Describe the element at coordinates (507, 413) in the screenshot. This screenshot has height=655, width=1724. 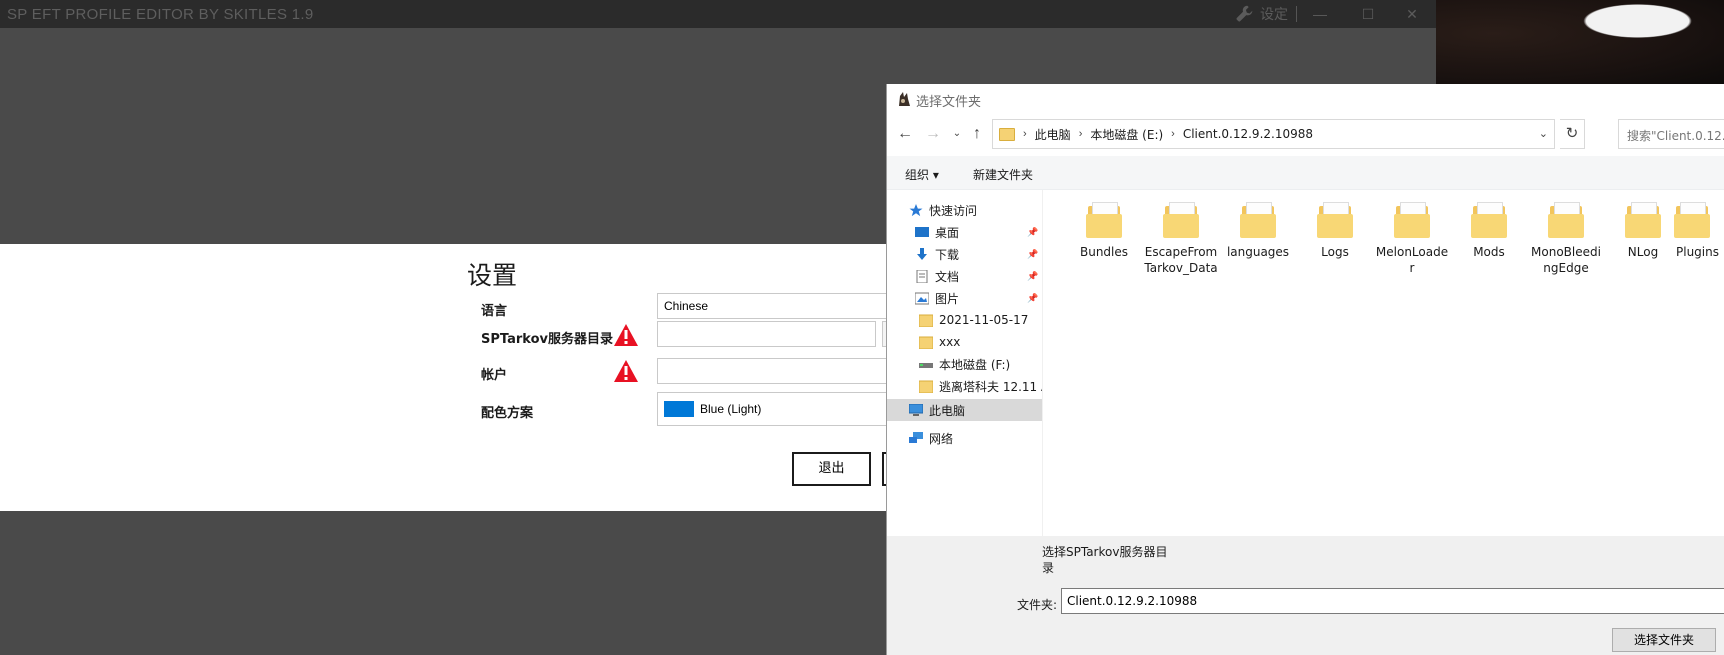
I see `color-scheme-label: 配色方案` at that location.